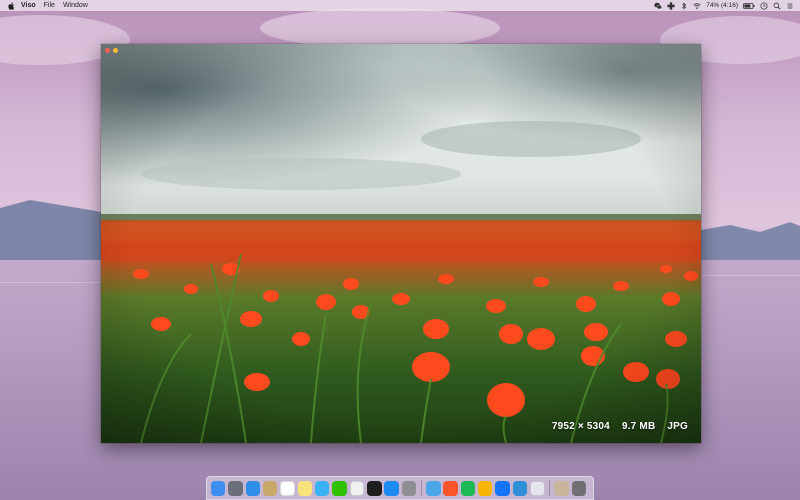 This screenshot has width=800, height=500. I want to click on apple-menu-icon, so click(11, 5).